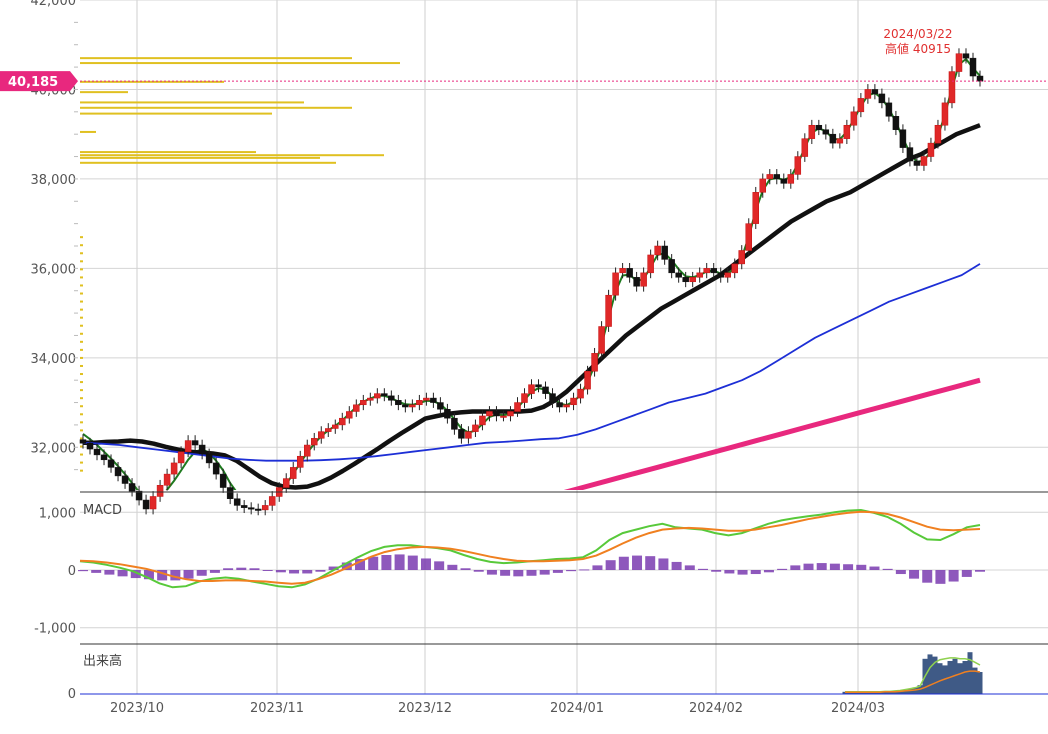 This screenshot has width=1048, height=734. What do you see at coordinates (772, 433) in the screenshot?
I see `moving-average-line` at bounding box center [772, 433].